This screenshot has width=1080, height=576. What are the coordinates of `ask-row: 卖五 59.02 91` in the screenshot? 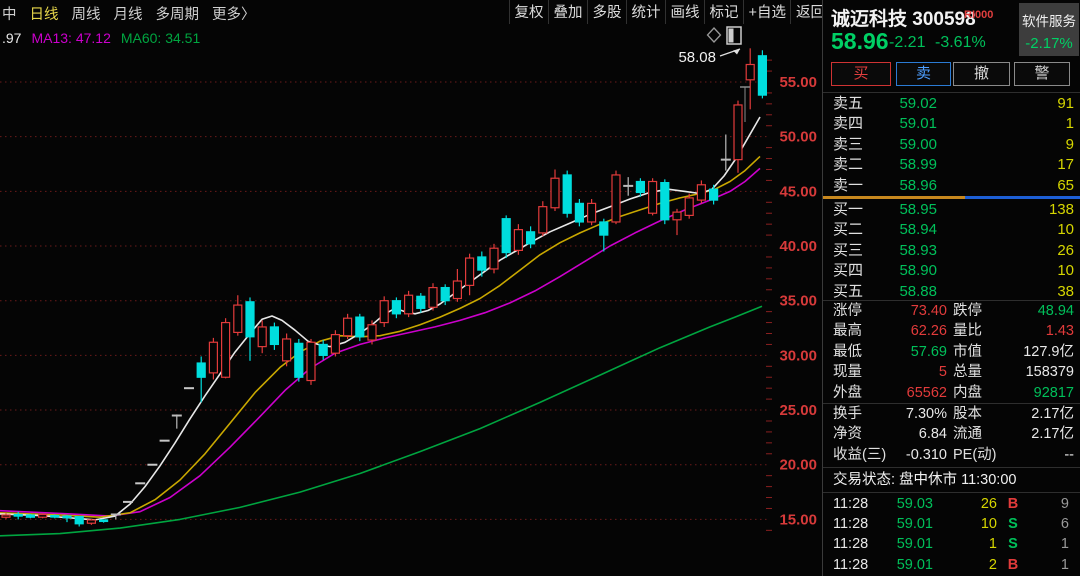 It's located at (951, 104).